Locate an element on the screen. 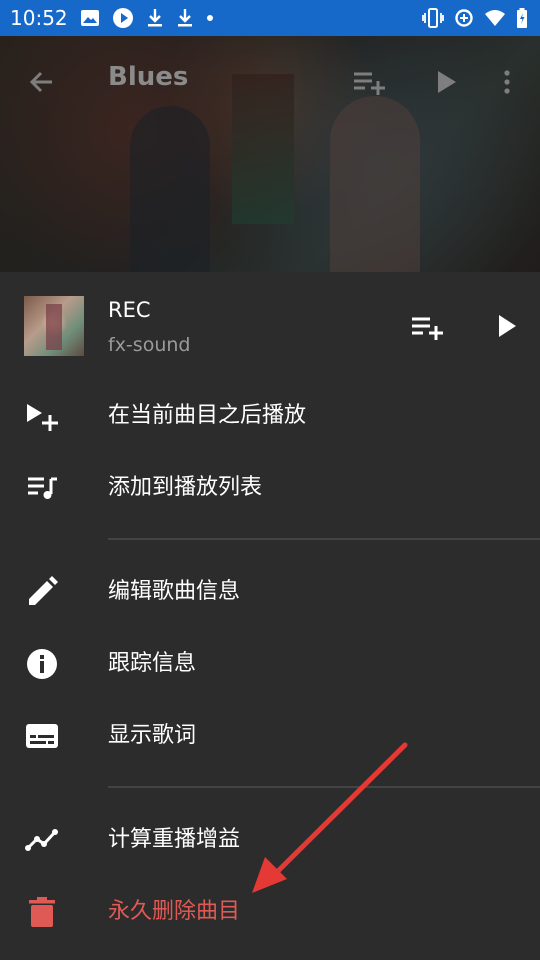 The image size is (540, 960). system-icons is located at coordinates (475, 18).